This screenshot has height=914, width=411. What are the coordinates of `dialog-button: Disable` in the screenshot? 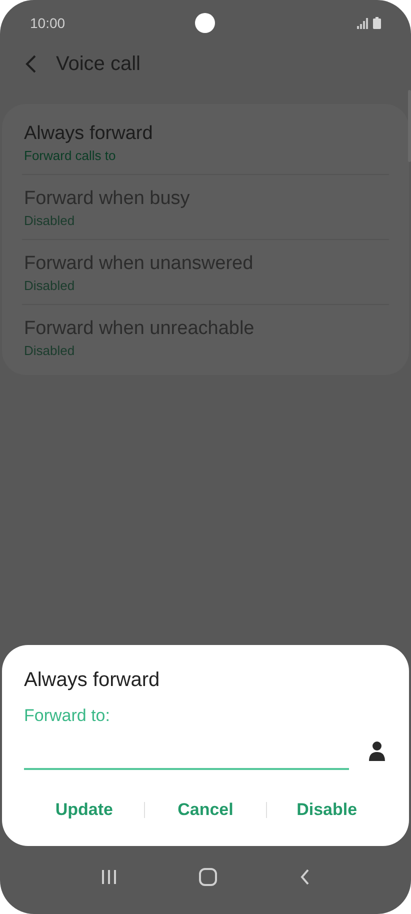 It's located at (326, 810).